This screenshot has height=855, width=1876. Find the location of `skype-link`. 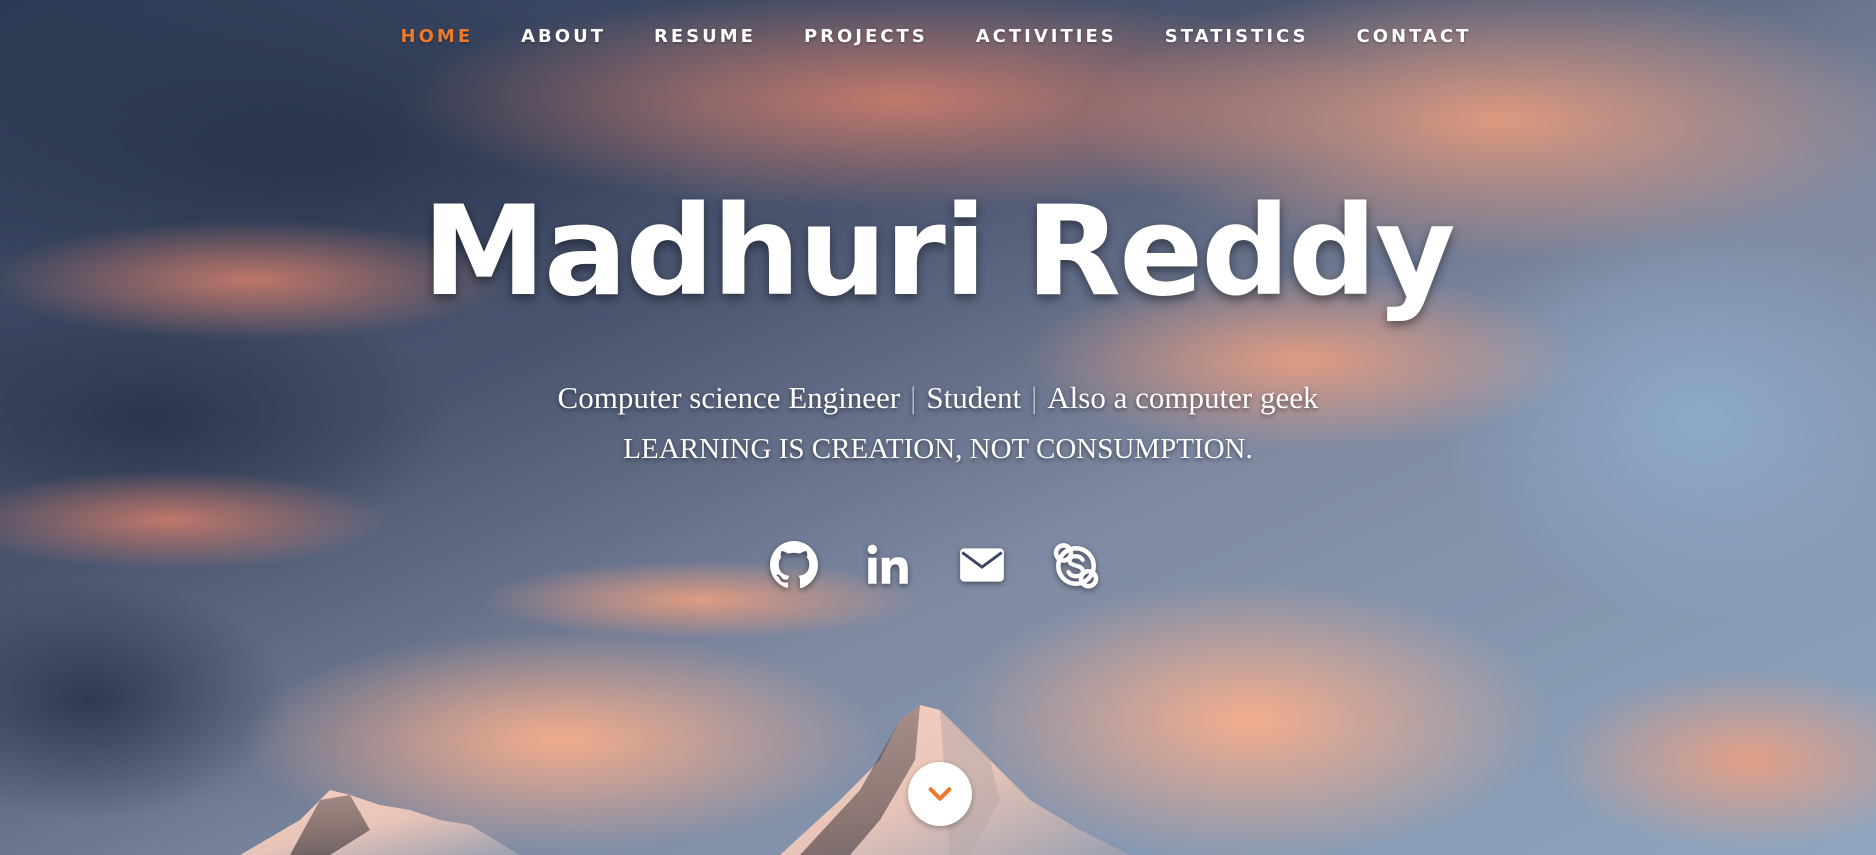

skype-link is located at coordinates (1076, 565).